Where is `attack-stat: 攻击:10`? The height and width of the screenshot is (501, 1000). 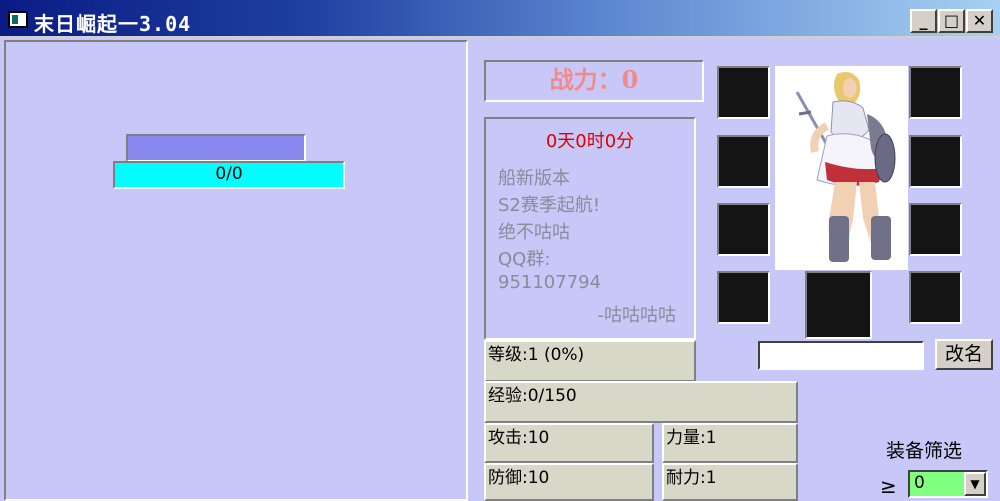 attack-stat: 攻击:10 is located at coordinates (569, 443).